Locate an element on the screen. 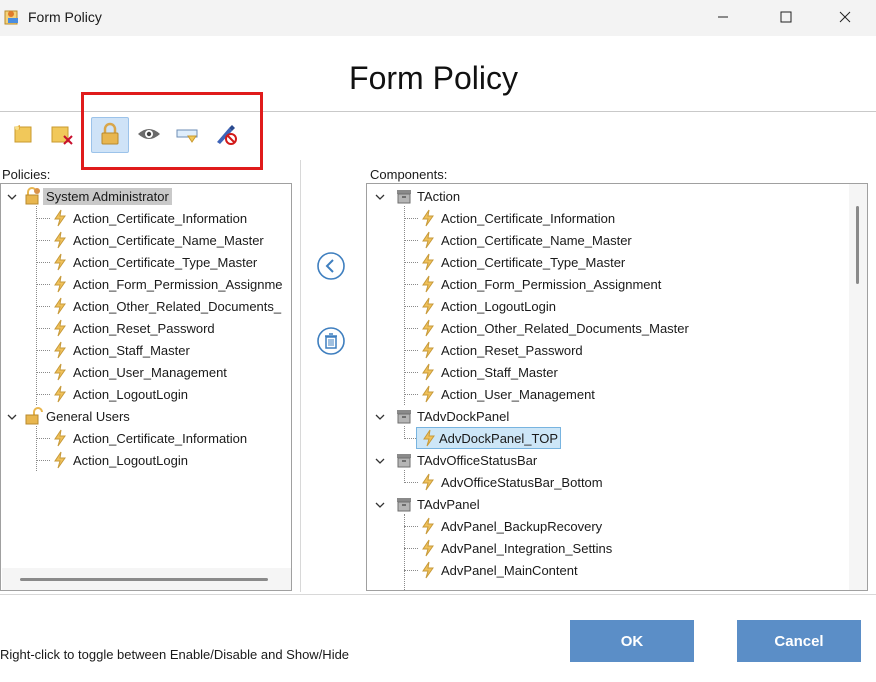 The height and width of the screenshot is (682, 876). component-item: Action_Certificate_Information is located at coordinates (511, 218).